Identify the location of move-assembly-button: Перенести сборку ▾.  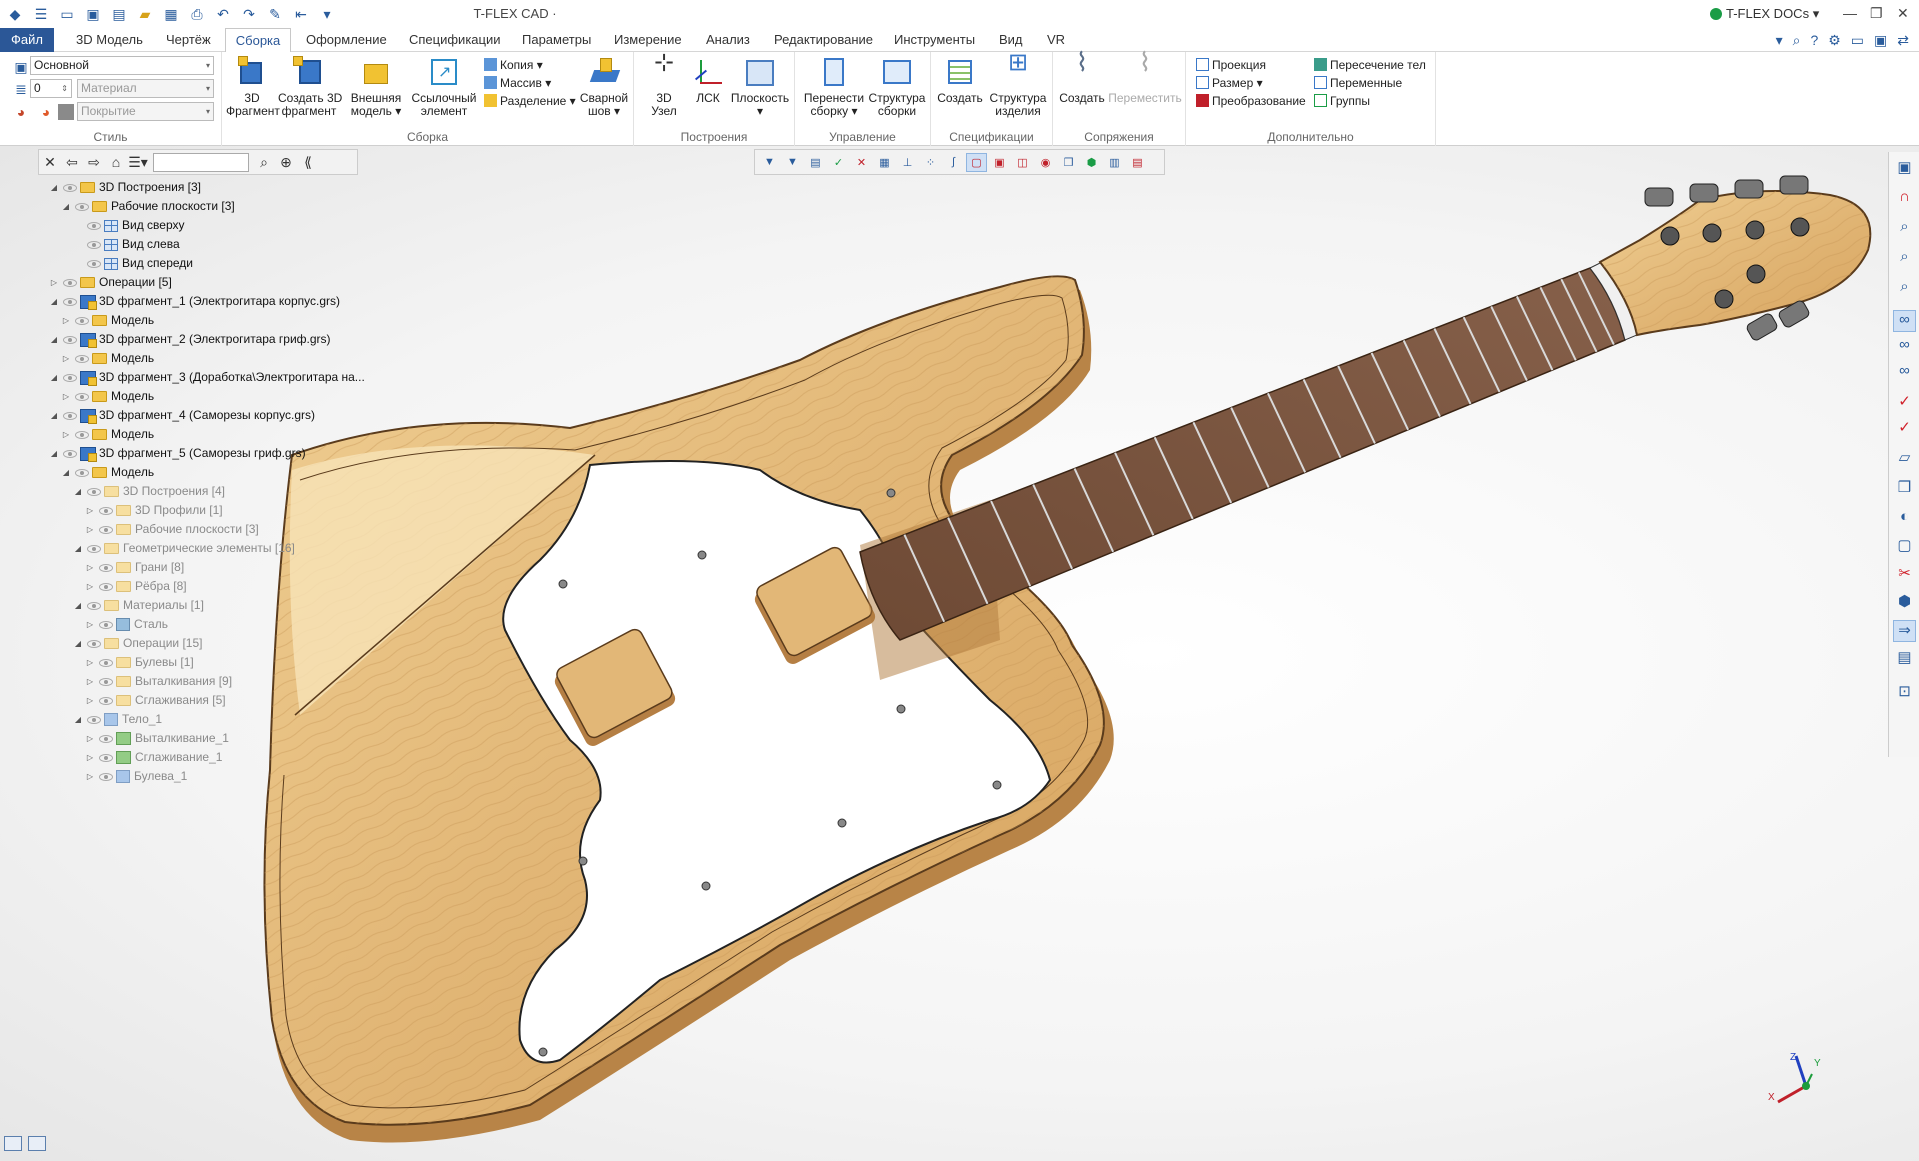
(834, 87).